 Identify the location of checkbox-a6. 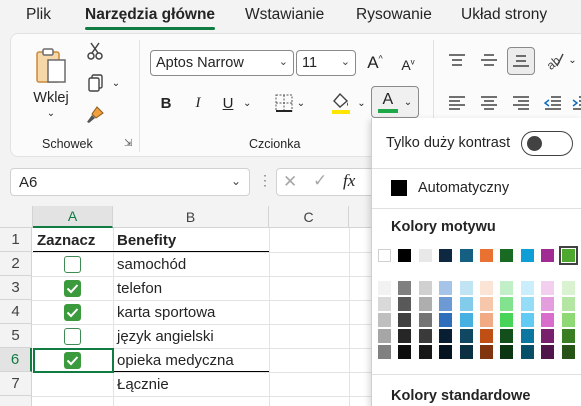
(72, 360).